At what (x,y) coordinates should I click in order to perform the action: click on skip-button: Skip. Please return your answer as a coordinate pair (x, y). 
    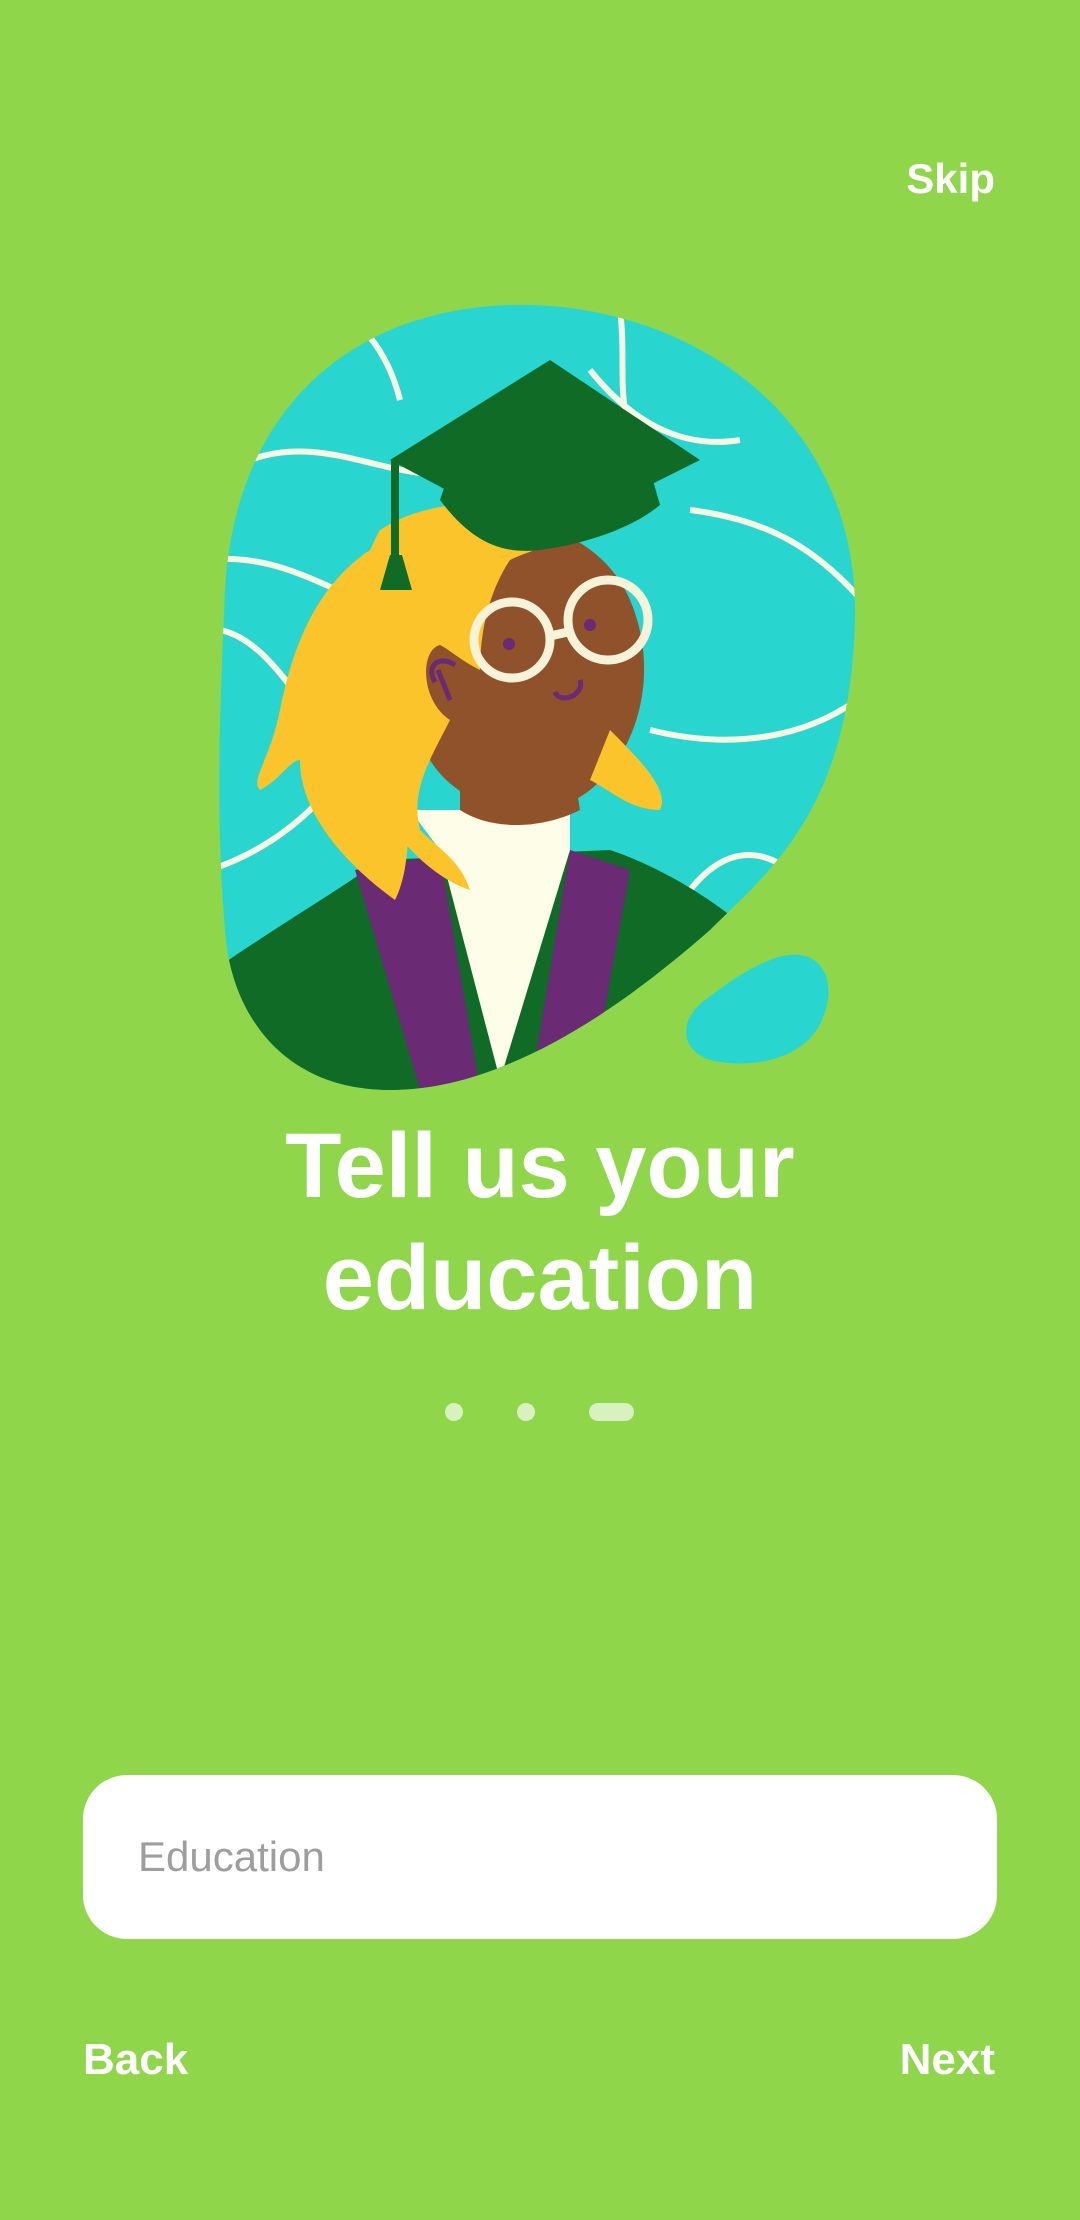
    Looking at the image, I should click on (950, 179).